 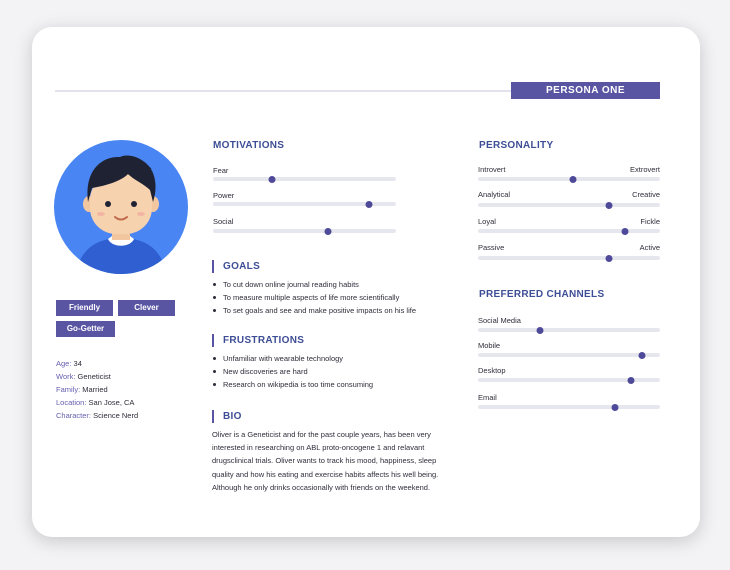 I want to click on frustrations-title: FRUSTRATIONS, so click(x=258, y=340).